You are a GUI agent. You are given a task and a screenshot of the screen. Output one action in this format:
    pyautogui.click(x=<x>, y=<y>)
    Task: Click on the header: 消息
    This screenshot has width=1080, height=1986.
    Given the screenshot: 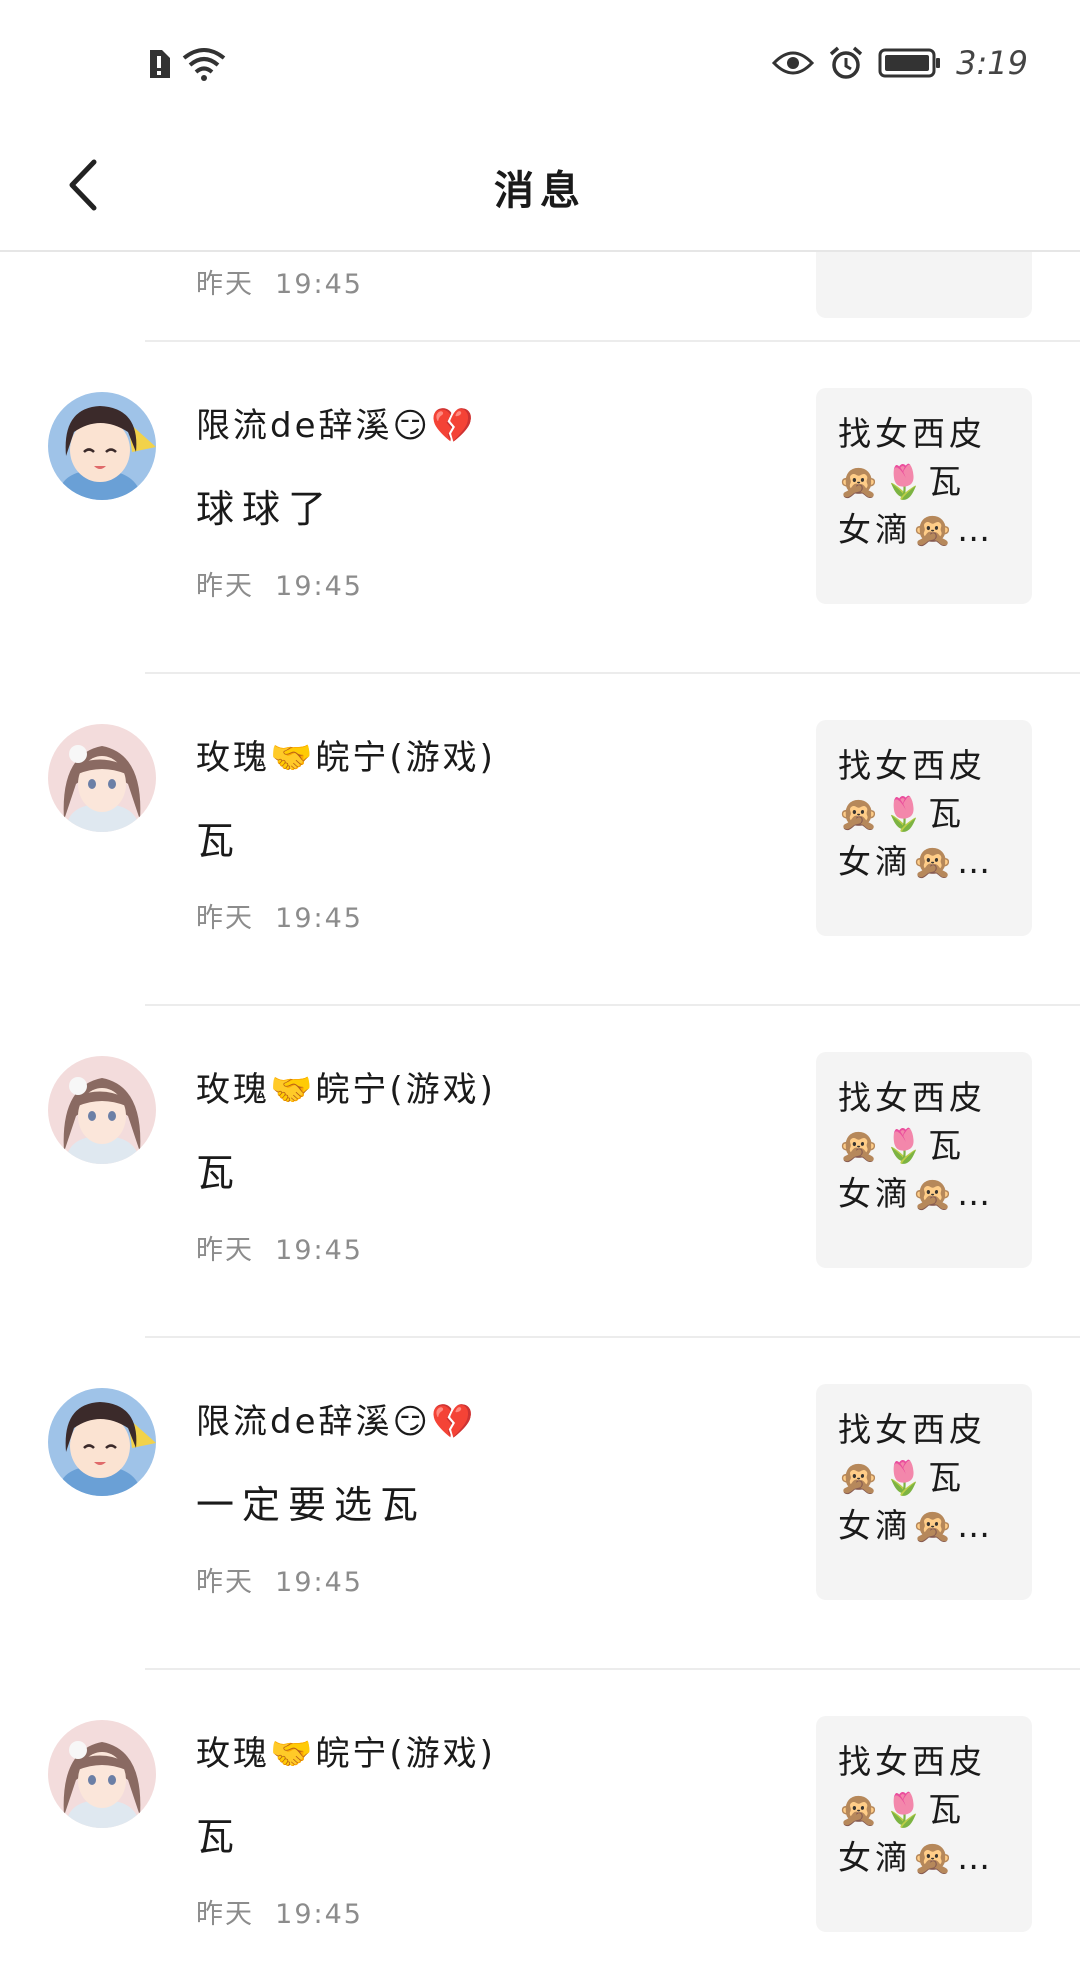 What is the action you would take?
    pyautogui.click(x=540, y=186)
    